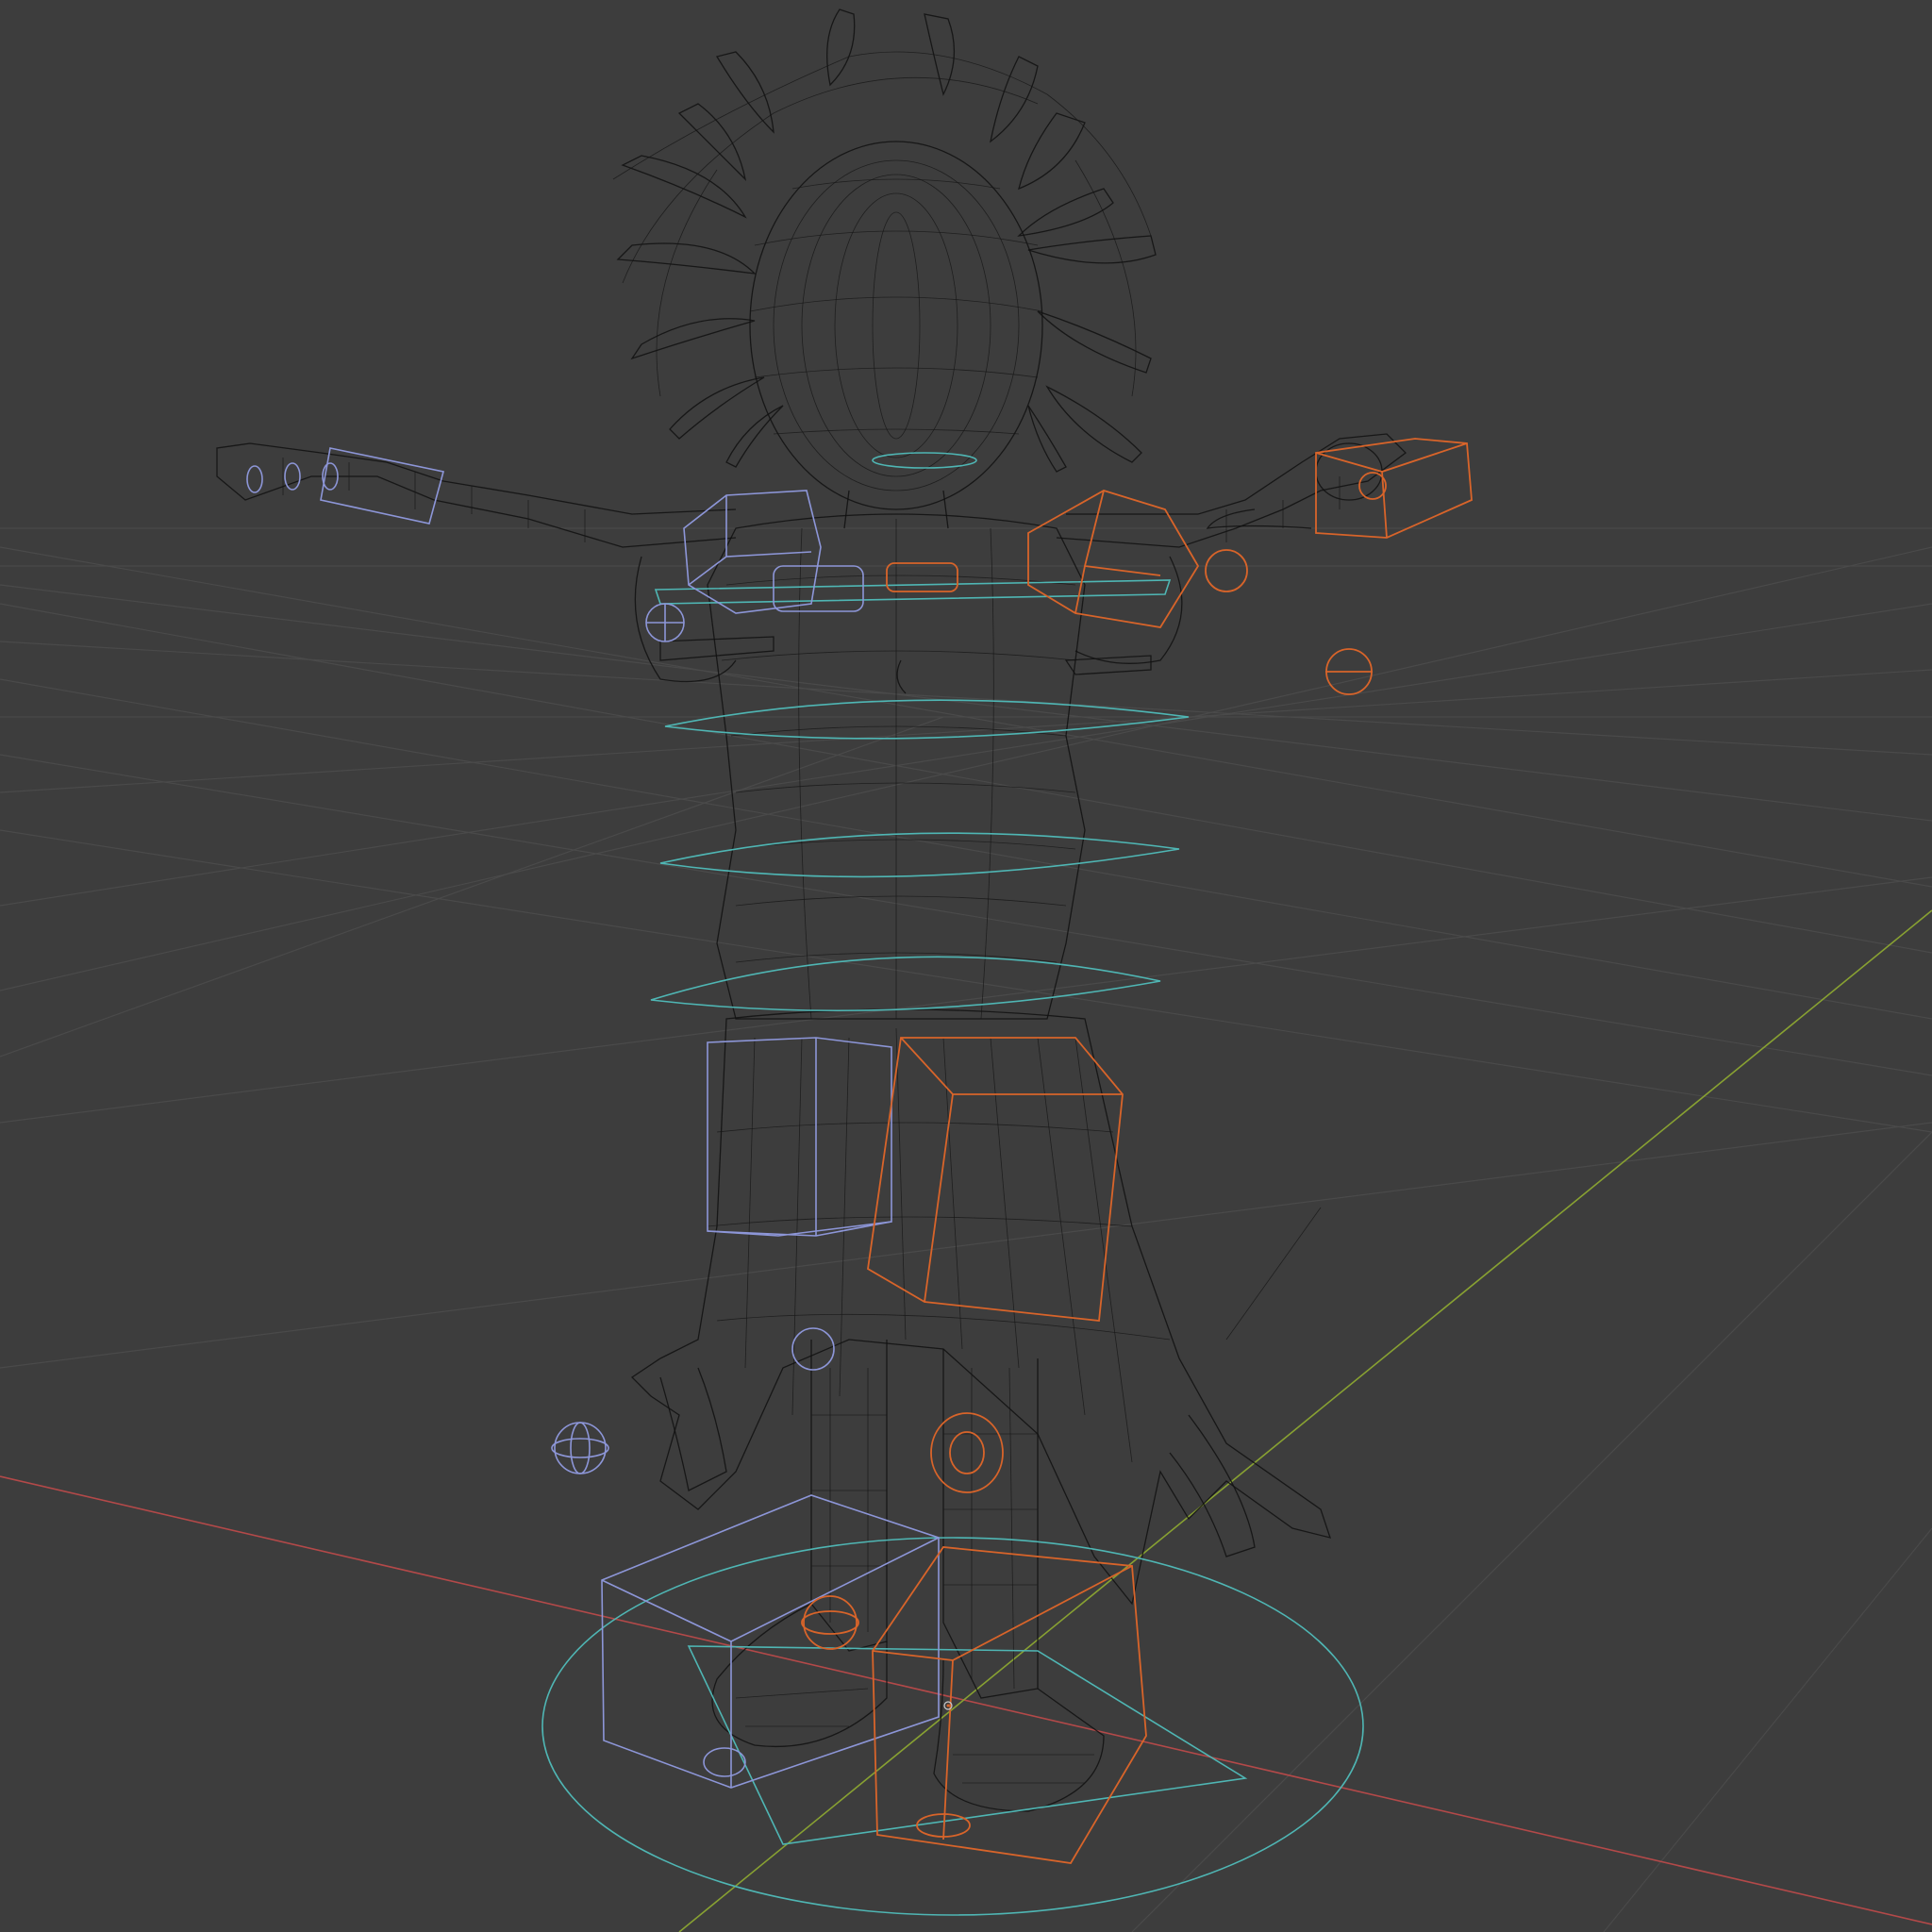 This screenshot has height=1932, width=1932. What do you see at coordinates (884, 240) in the screenshot?
I see `hair-spikes` at bounding box center [884, 240].